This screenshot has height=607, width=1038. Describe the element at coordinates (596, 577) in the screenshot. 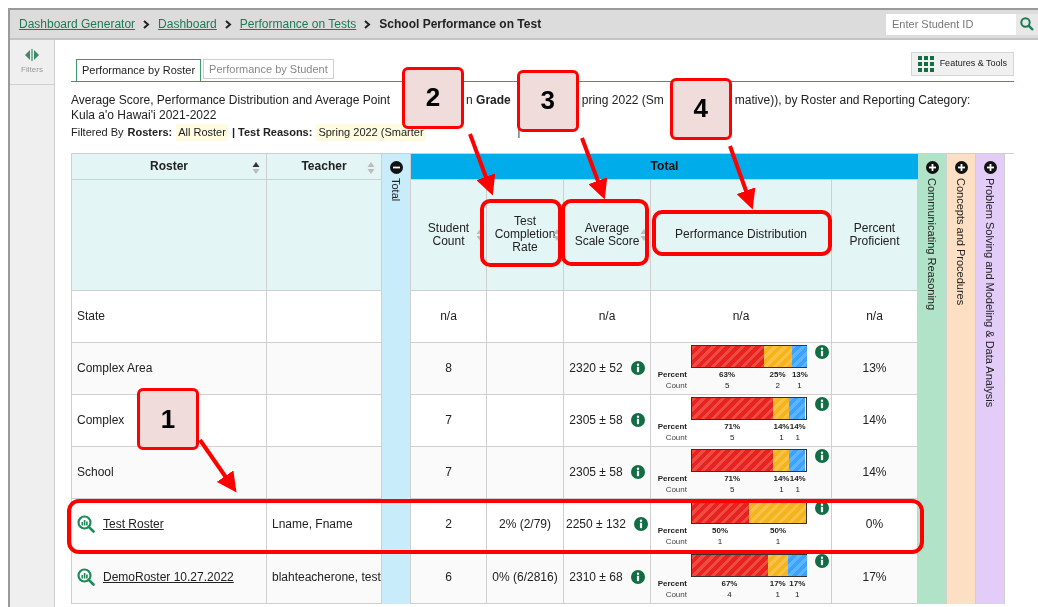

I see `score-text: 2310 ± 68` at that location.